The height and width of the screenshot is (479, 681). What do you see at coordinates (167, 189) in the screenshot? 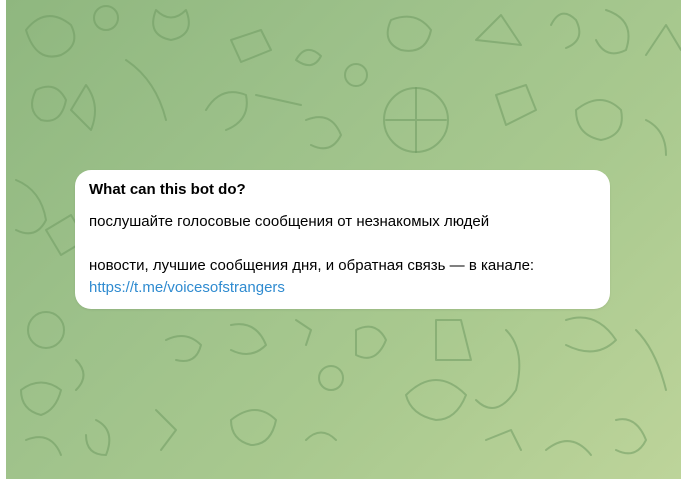
I see `bot-info-title: What can this bot do?` at bounding box center [167, 189].